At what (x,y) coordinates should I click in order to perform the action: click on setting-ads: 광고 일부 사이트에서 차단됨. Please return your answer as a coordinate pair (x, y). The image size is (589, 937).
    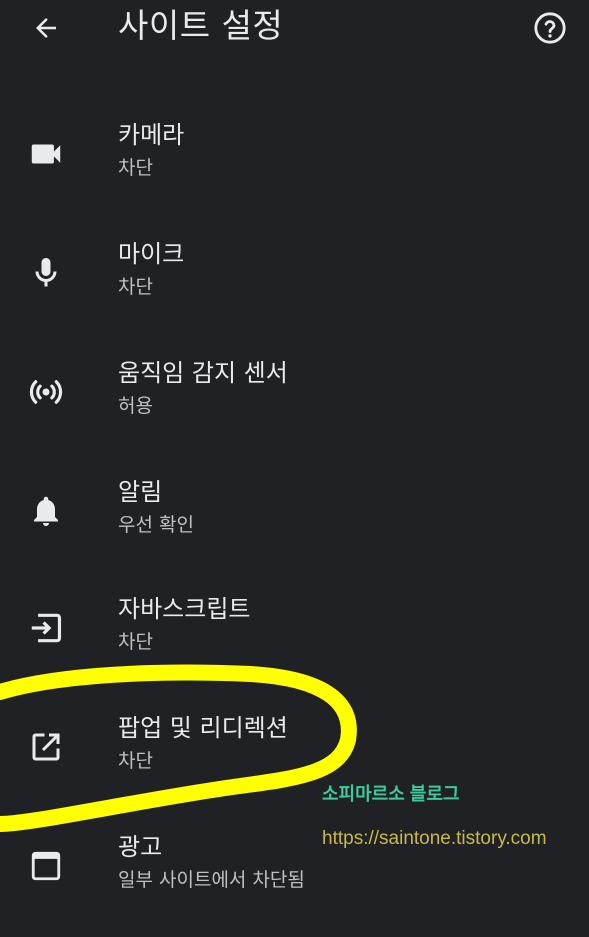
    Looking at the image, I should click on (294, 866).